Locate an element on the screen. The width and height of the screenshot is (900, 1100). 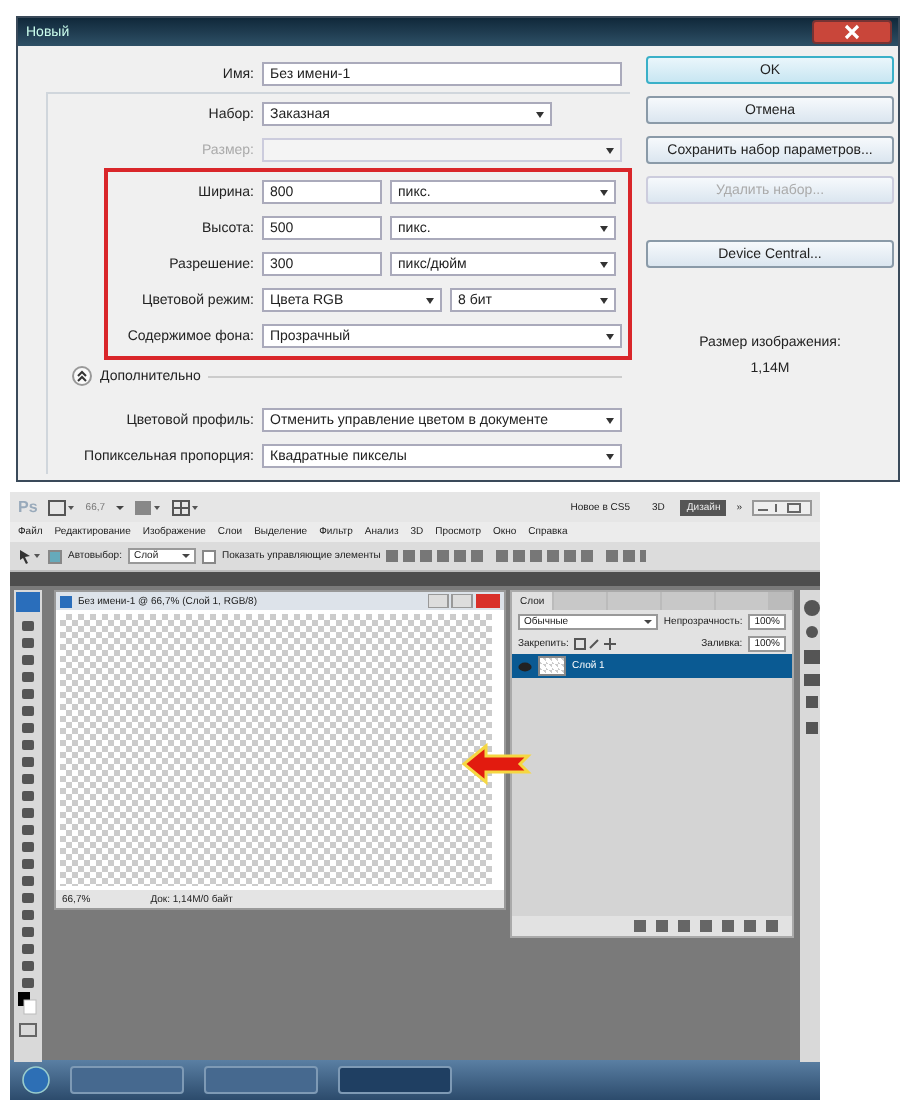
chevron-icon is located at coordinates (82, 376).